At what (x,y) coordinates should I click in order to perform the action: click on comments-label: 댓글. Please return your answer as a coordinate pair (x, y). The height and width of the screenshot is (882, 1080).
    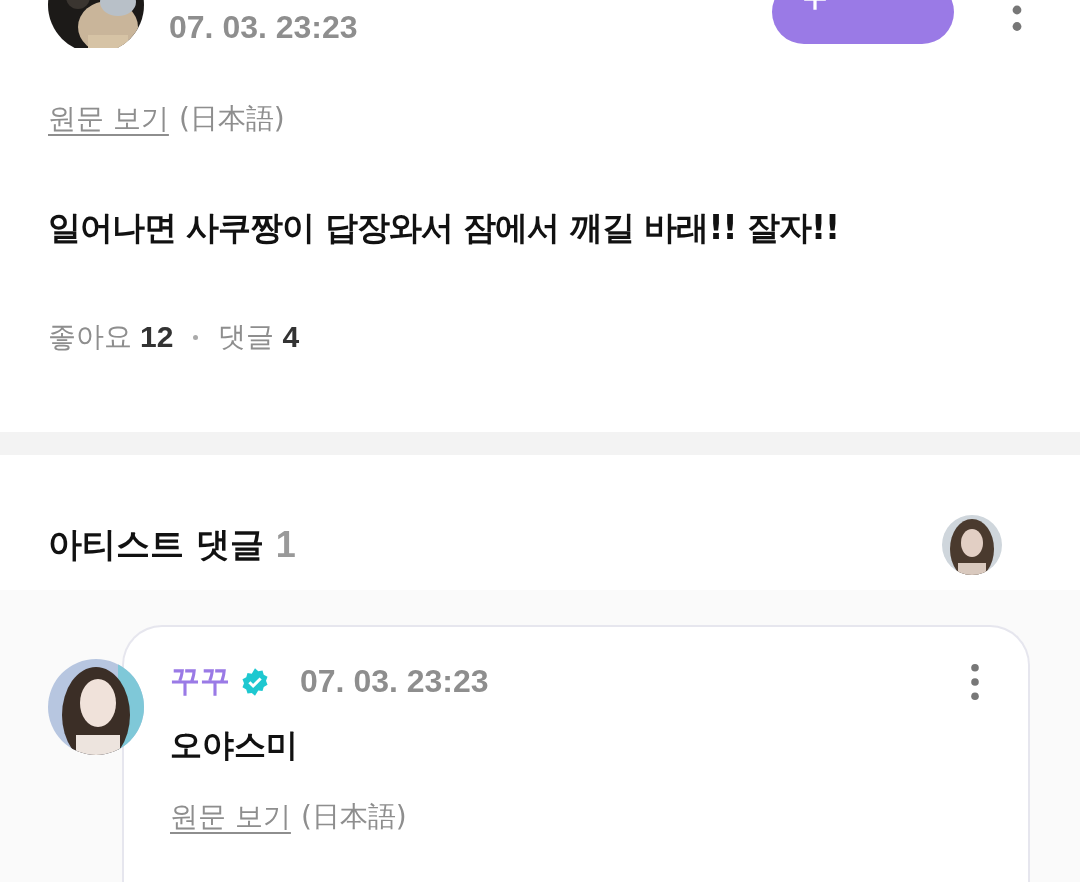
    Looking at the image, I should click on (246, 337).